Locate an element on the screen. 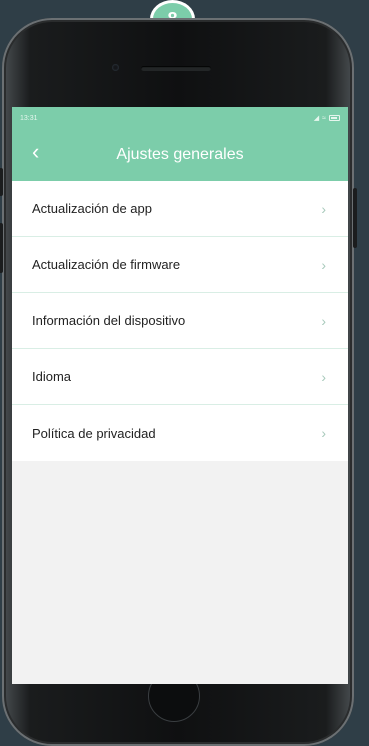  settings-item-label: Idioma is located at coordinates (52, 376).